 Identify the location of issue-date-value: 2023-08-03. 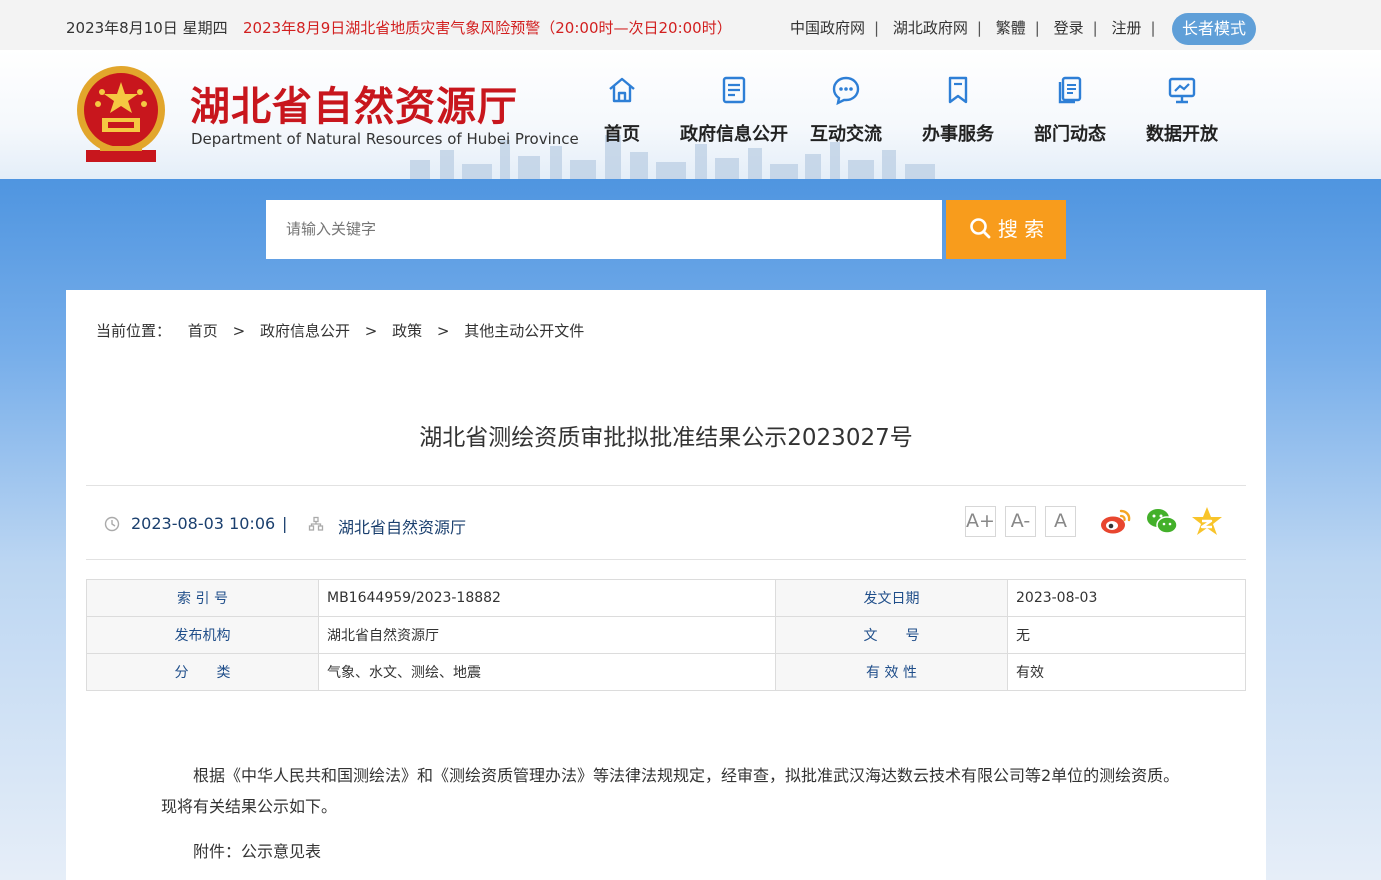
(1126, 598).